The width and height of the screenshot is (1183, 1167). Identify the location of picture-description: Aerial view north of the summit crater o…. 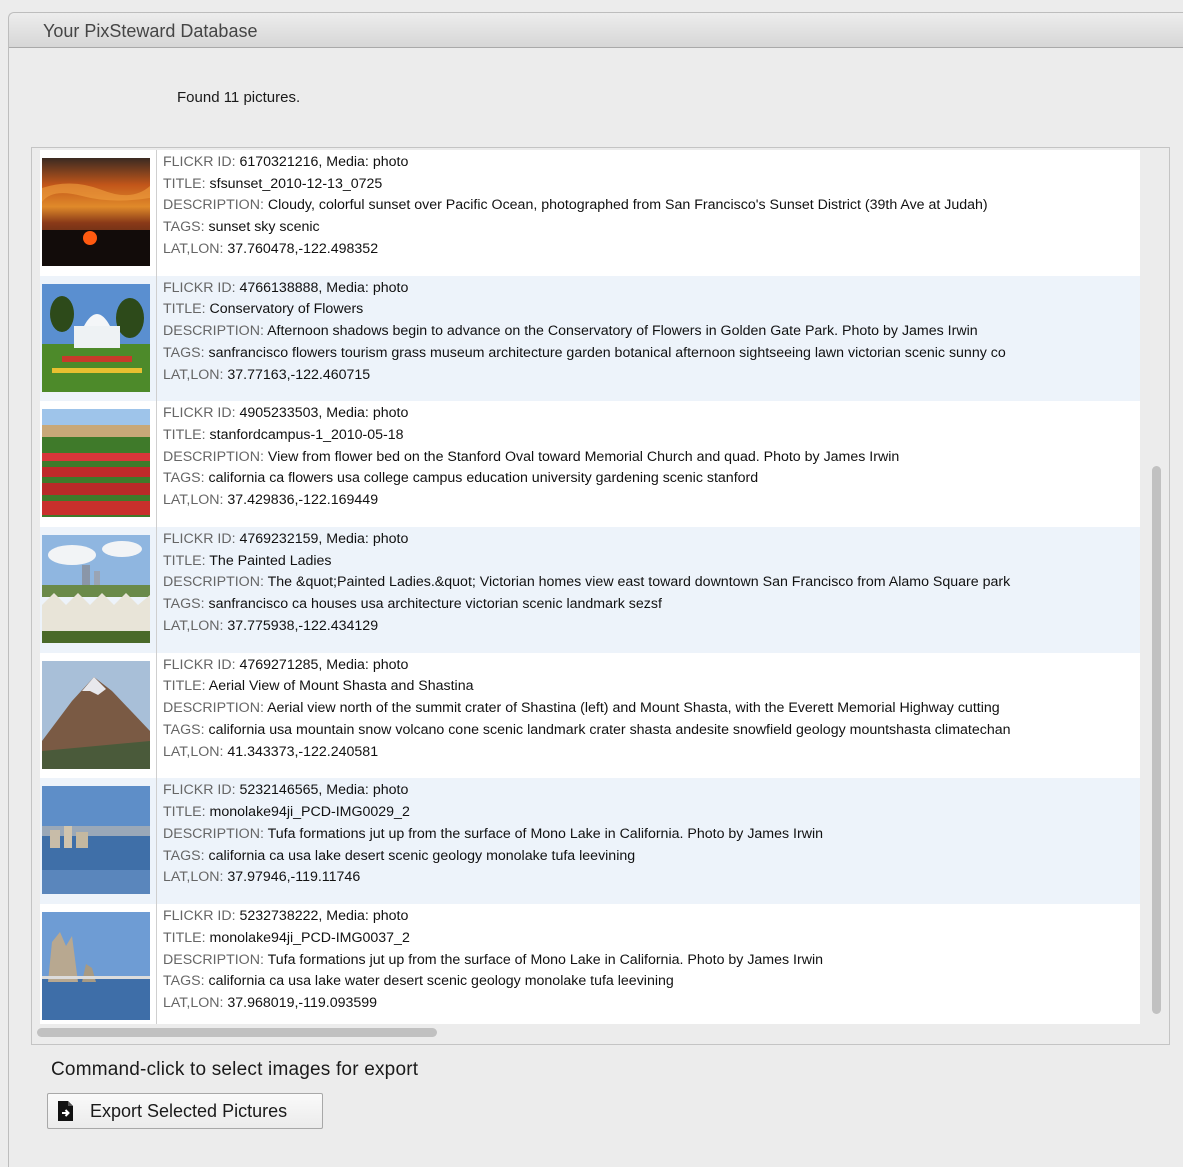
(633, 708).